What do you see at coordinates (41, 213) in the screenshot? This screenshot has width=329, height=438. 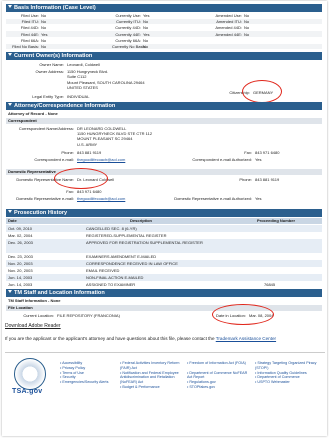 I see `section-prosecution-history-label: Prosecution History` at bounding box center [41, 213].